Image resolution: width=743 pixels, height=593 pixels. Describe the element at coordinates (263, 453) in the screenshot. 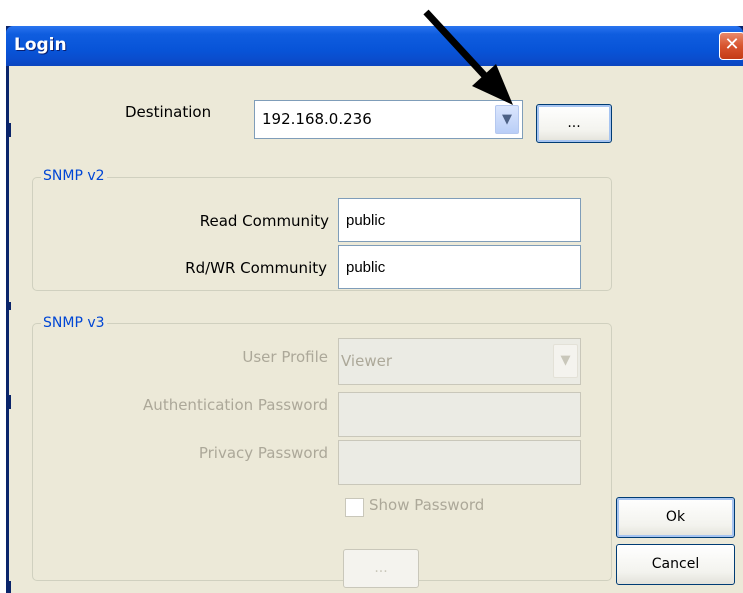

I see `privacy-password-label: Privacy Password` at that location.